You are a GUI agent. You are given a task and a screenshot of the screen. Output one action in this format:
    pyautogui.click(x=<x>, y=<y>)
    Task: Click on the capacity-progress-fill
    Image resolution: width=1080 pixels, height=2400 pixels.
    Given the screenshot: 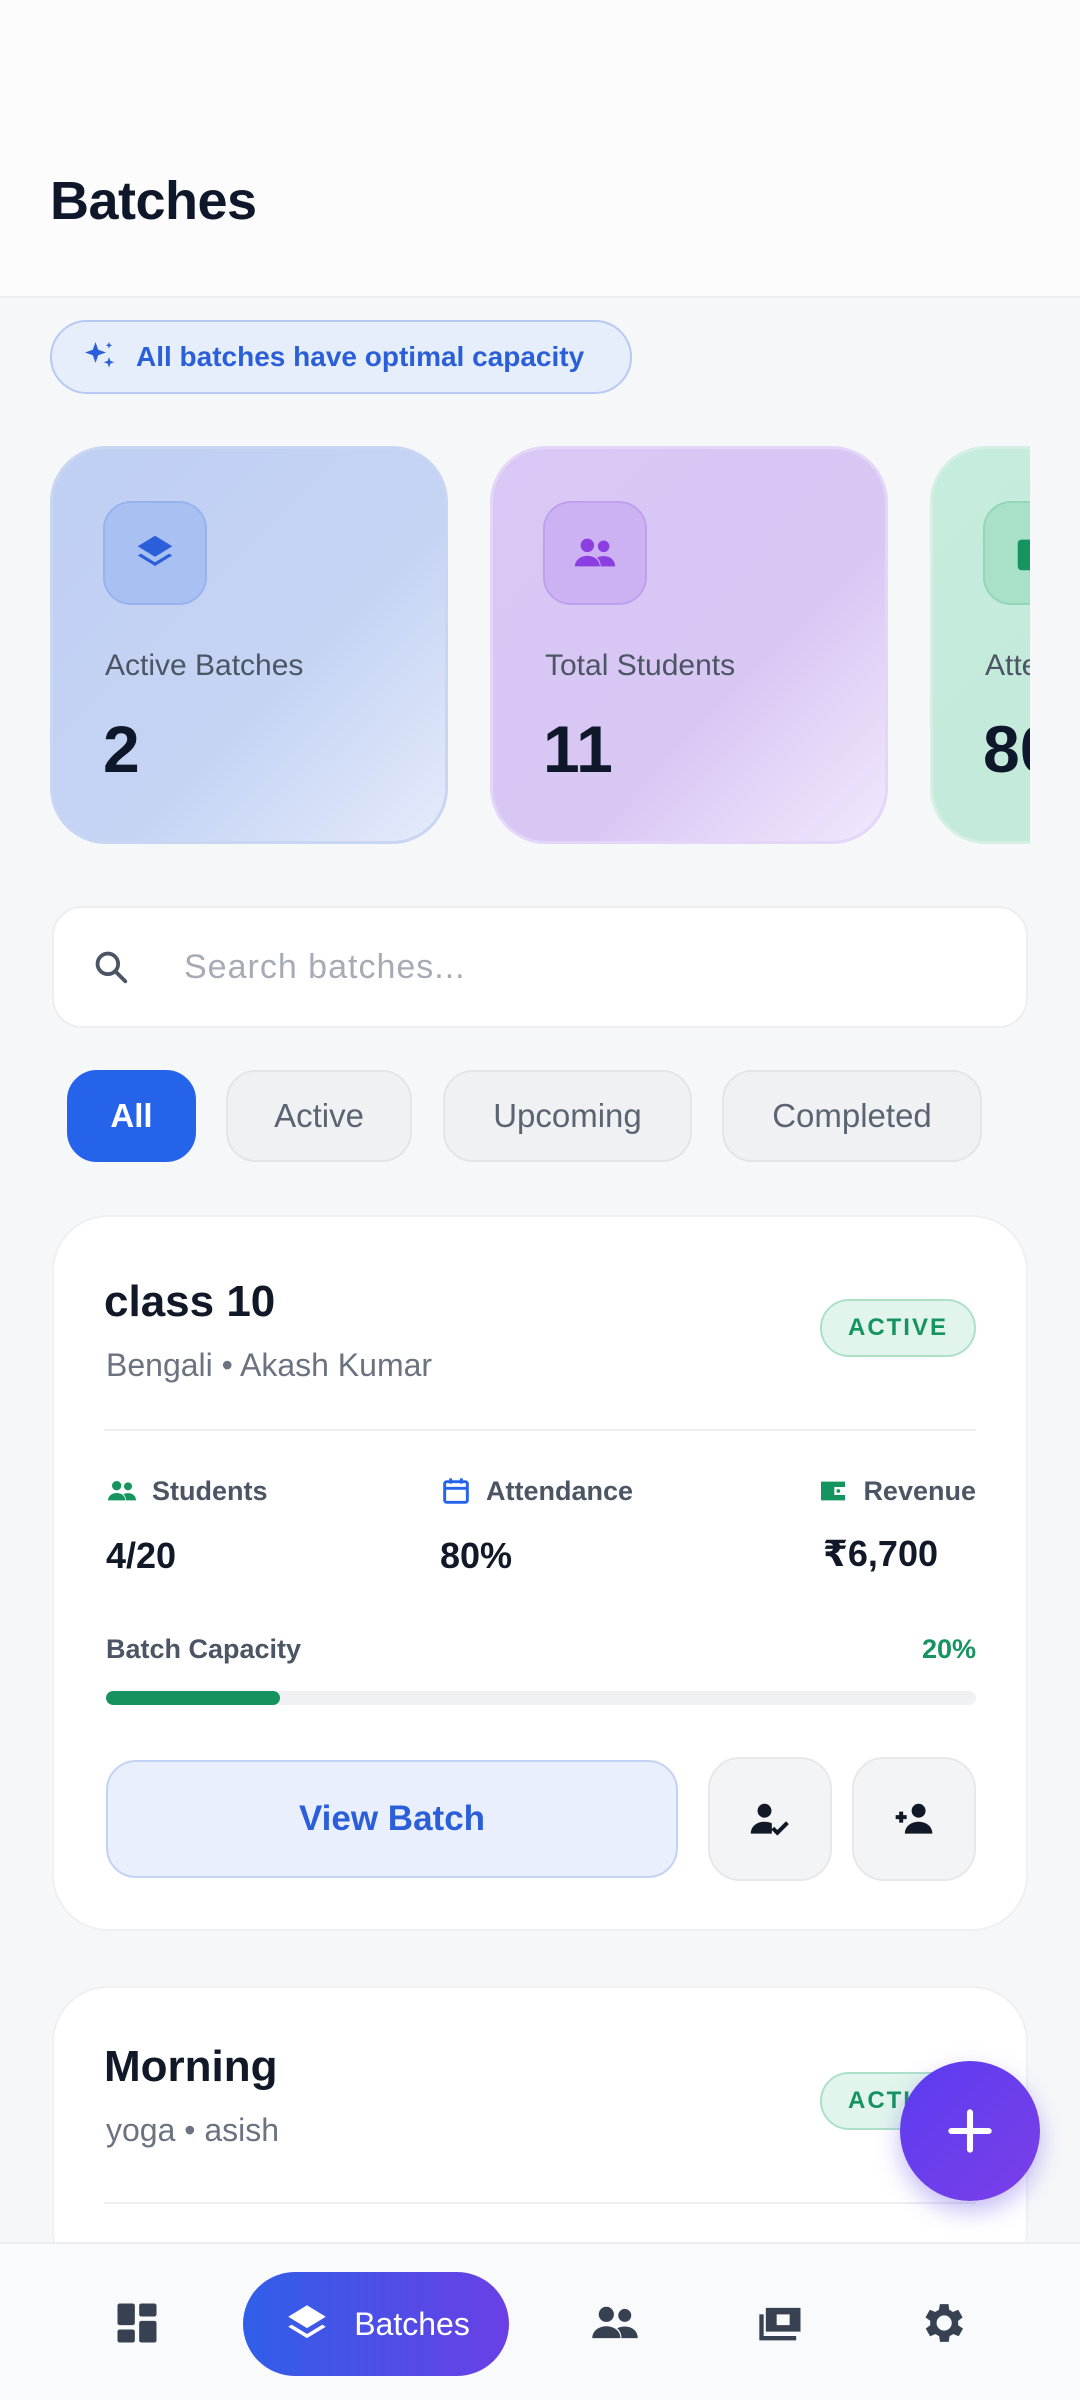 What is the action you would take?
    pyautogui.click(x=193, y=1698)
    